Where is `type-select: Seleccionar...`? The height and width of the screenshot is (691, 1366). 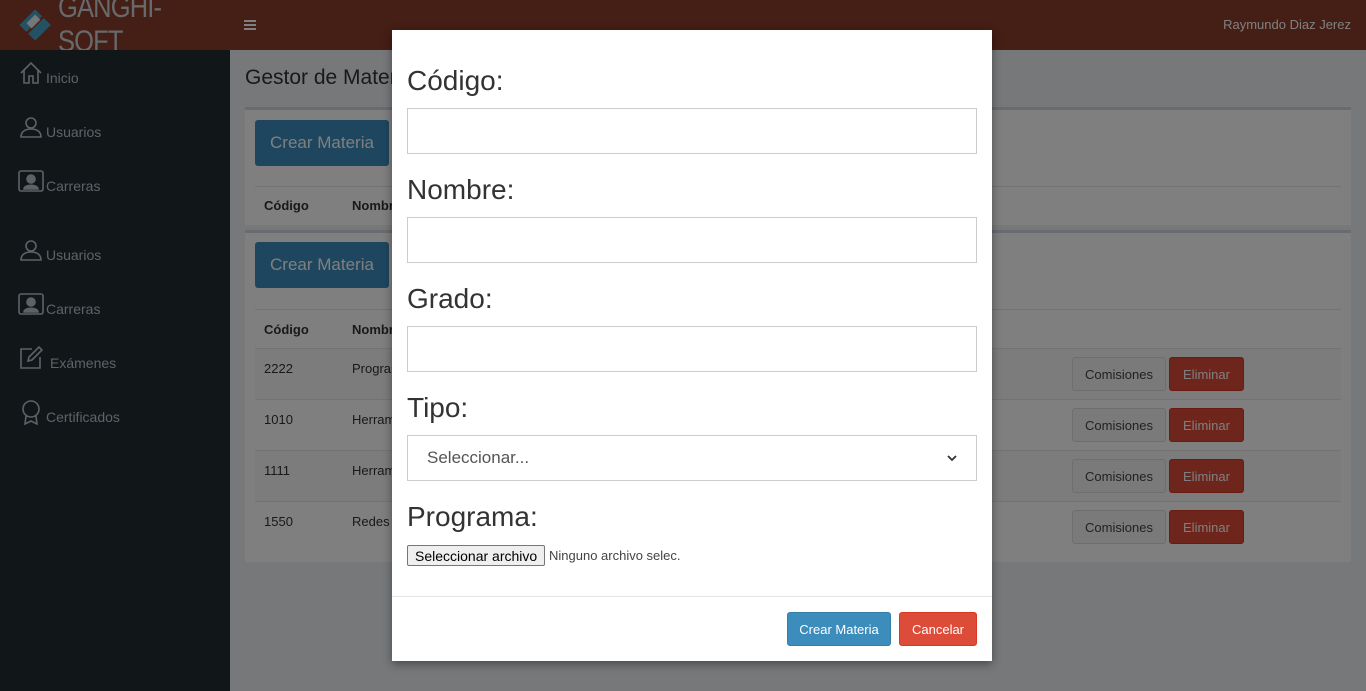
type-select: Seleccionar... is located at coordinates (692, 458).